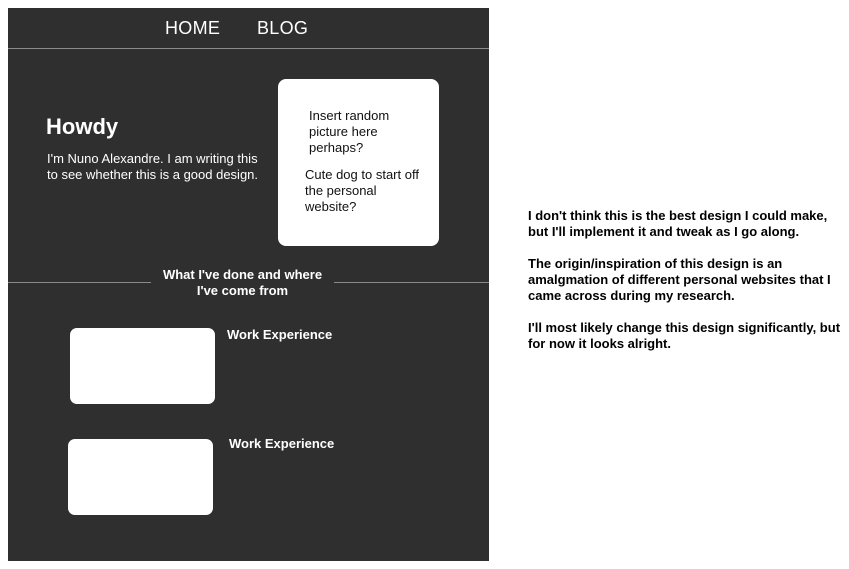  I want to click on nav-bar: HOME BLOG, so click(248, 28).